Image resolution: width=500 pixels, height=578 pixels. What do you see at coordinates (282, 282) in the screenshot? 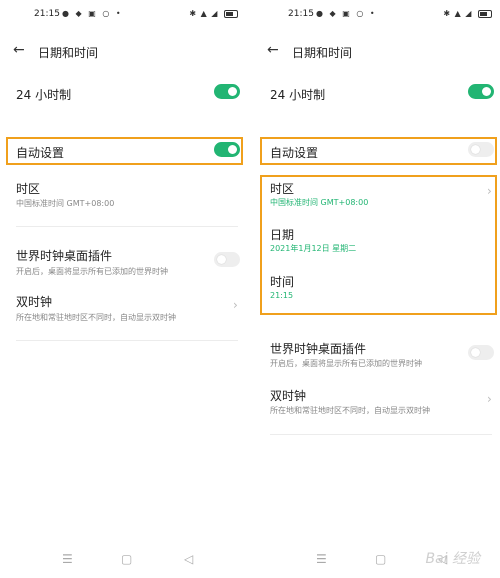
I see `row-time-label: 时间` at bounding box center [282, 282].